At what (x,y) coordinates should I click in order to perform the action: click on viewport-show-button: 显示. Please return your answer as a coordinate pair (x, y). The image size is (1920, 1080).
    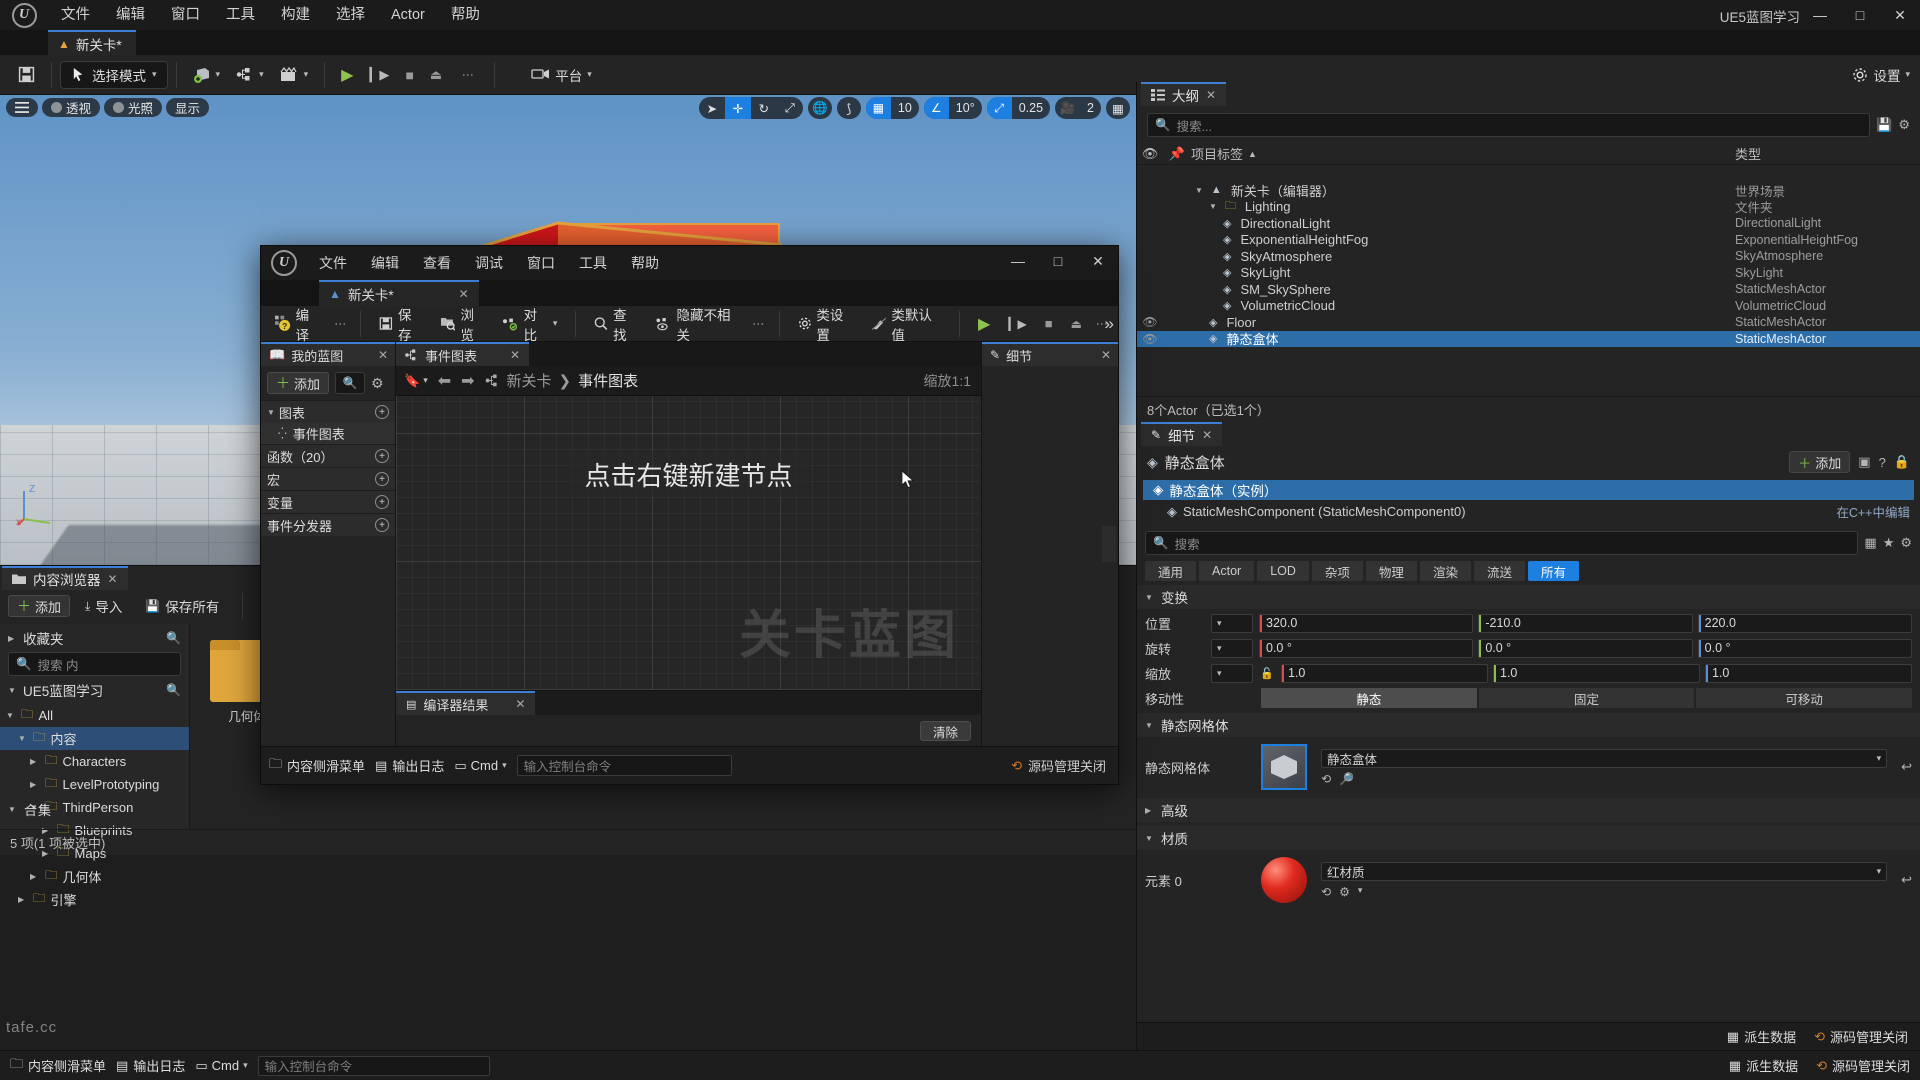
    Looking at the image, I should click on (188, 107).